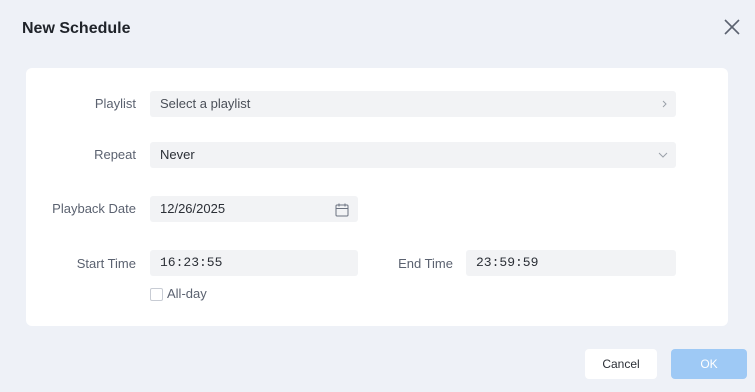 This screenshot has width=755, height=392. What do you see at coordinates (115, 154) in the screenshot?
I see `repeat-label: Repeat` at bounding box center [115, 154].